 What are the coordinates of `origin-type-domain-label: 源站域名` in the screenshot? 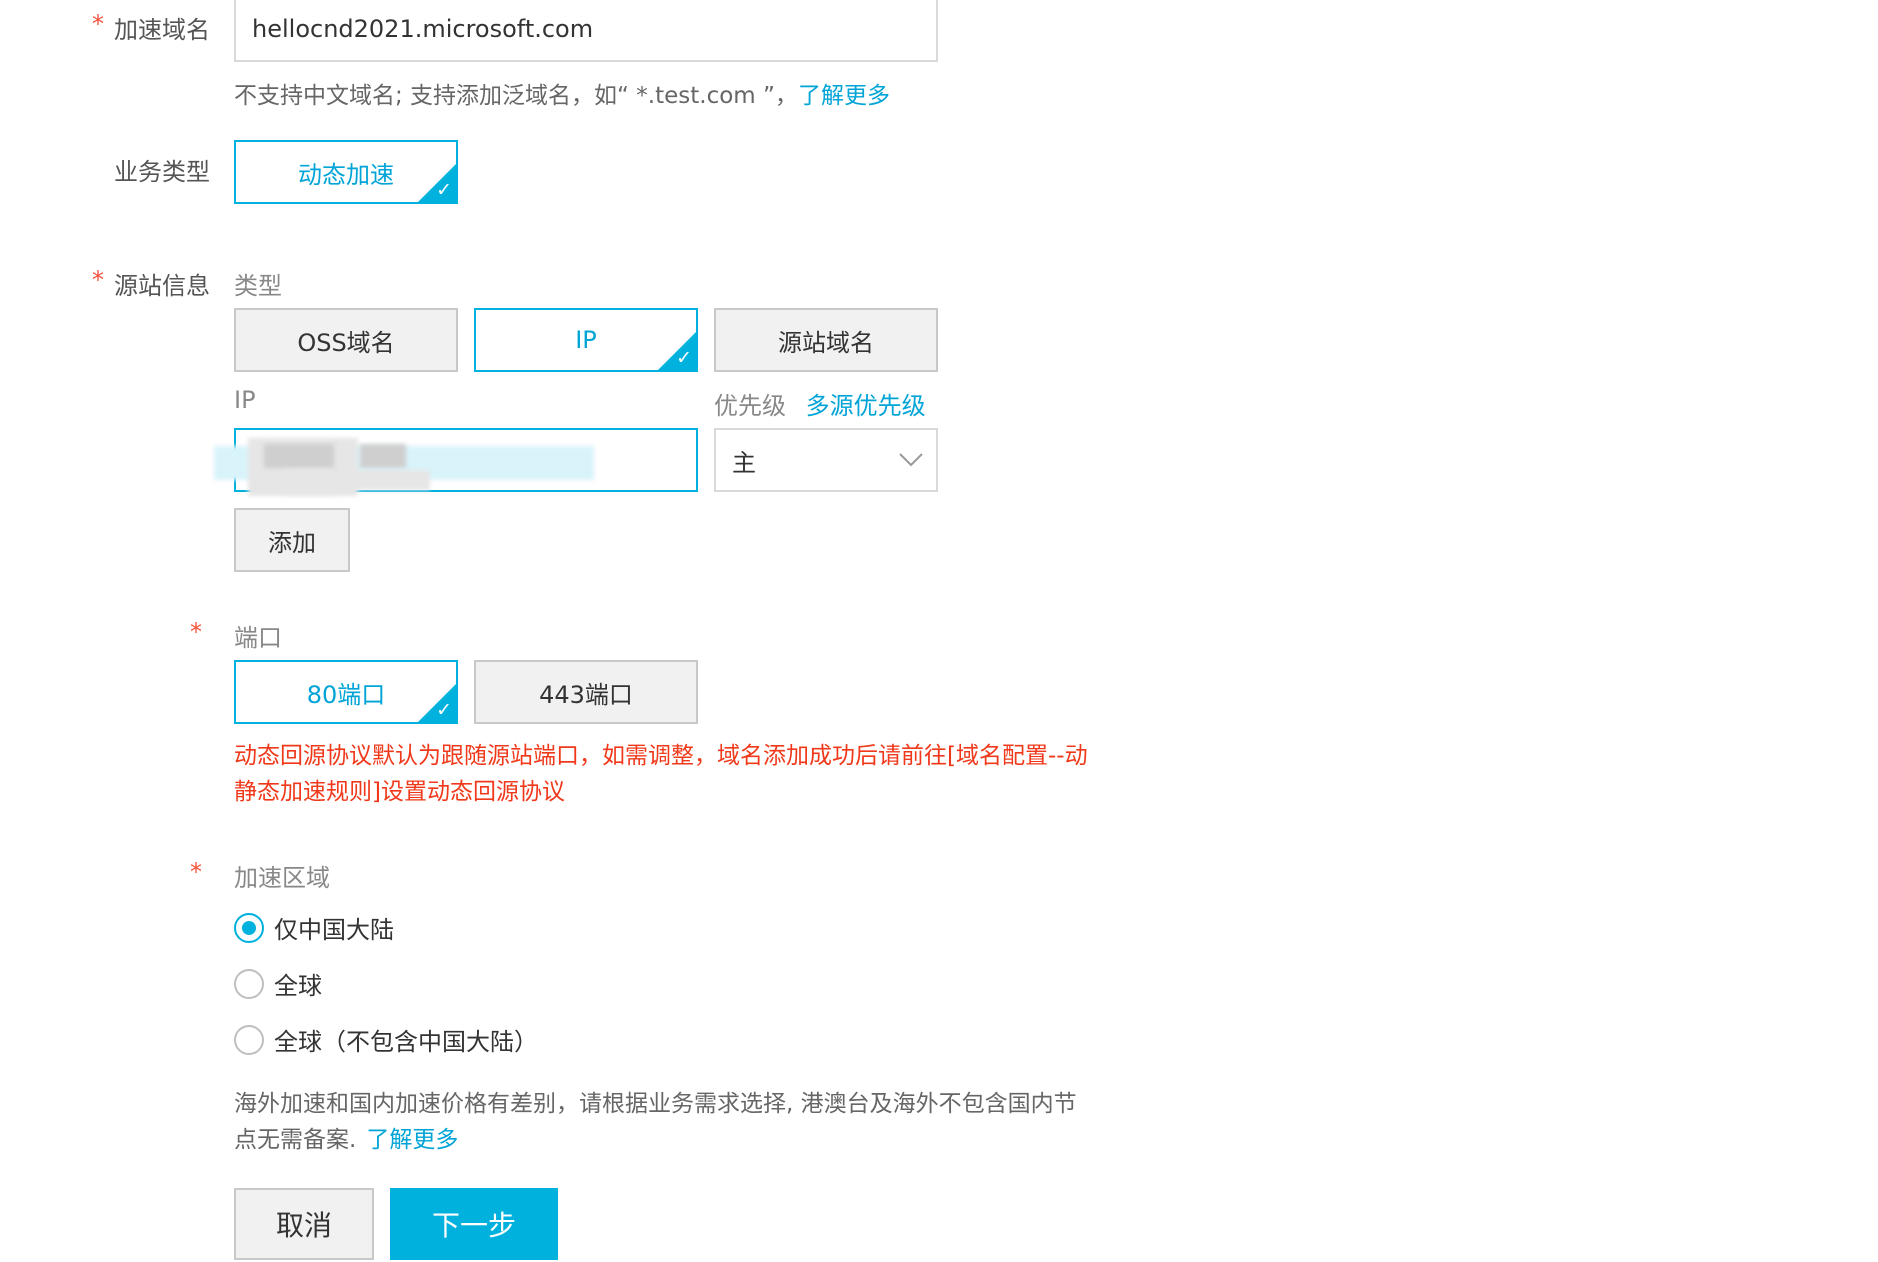 It's located at (826, 342).